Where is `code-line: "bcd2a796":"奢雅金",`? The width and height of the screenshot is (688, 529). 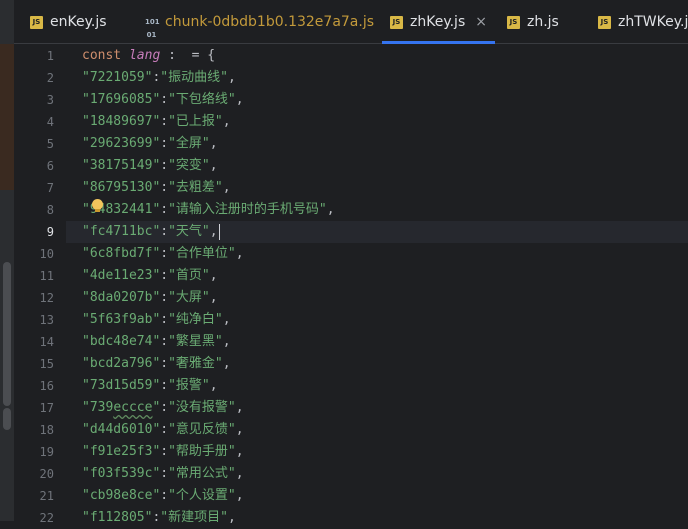
code-line: "bcd2a796":"奢雅金", is located at coordinates (156, 364).